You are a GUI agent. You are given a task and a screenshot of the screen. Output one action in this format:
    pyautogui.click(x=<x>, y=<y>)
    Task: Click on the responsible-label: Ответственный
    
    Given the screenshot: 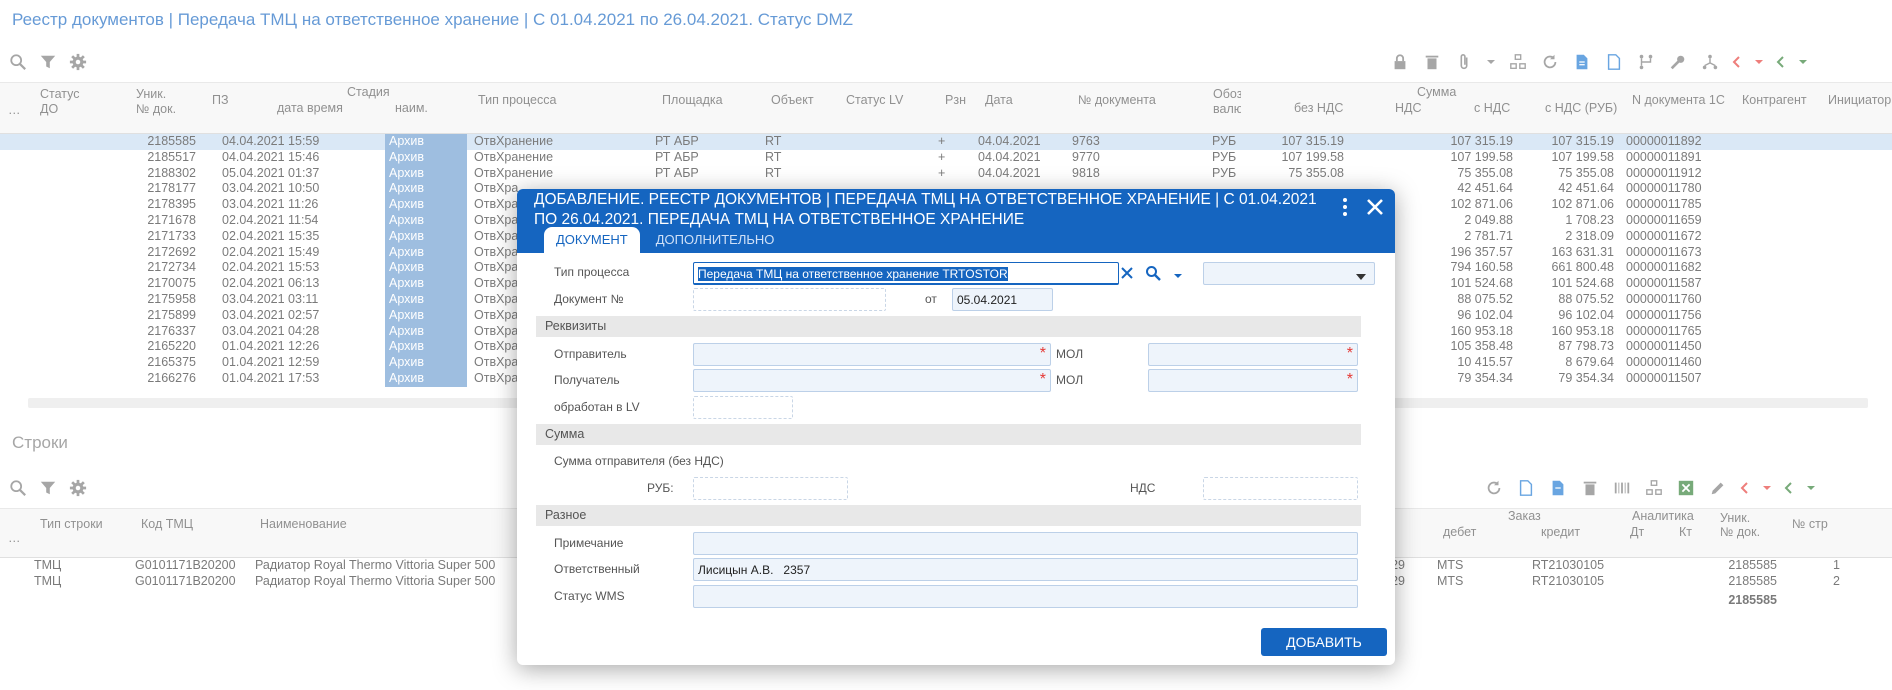 What is the action you would take?
    pyautogui.click(x=597, y=569)
    